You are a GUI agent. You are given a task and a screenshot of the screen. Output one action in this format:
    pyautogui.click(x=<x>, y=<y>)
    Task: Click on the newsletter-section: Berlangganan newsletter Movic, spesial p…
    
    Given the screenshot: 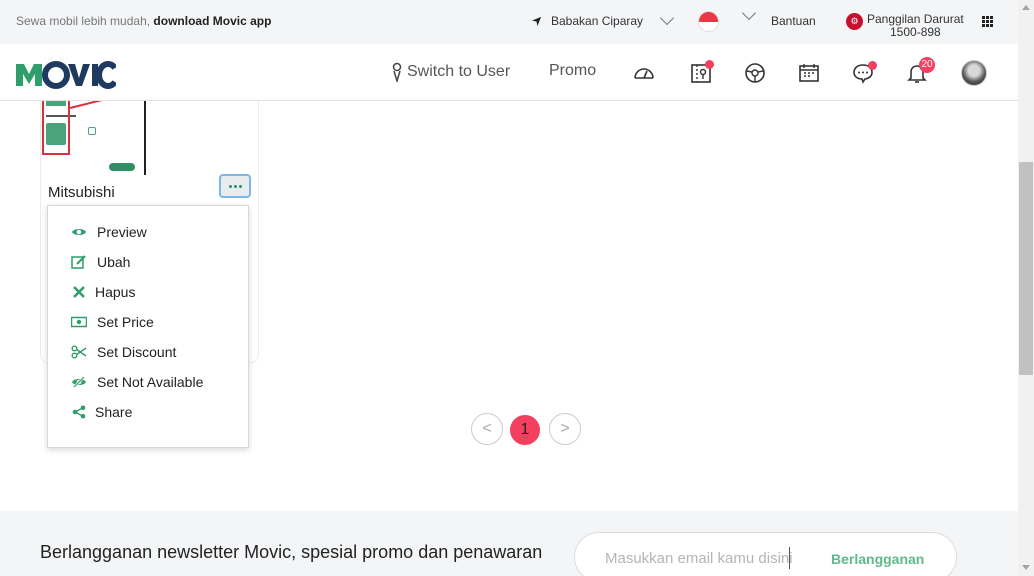 What is the action you would take?
    pyautogui.click(x=509, y=543)
    